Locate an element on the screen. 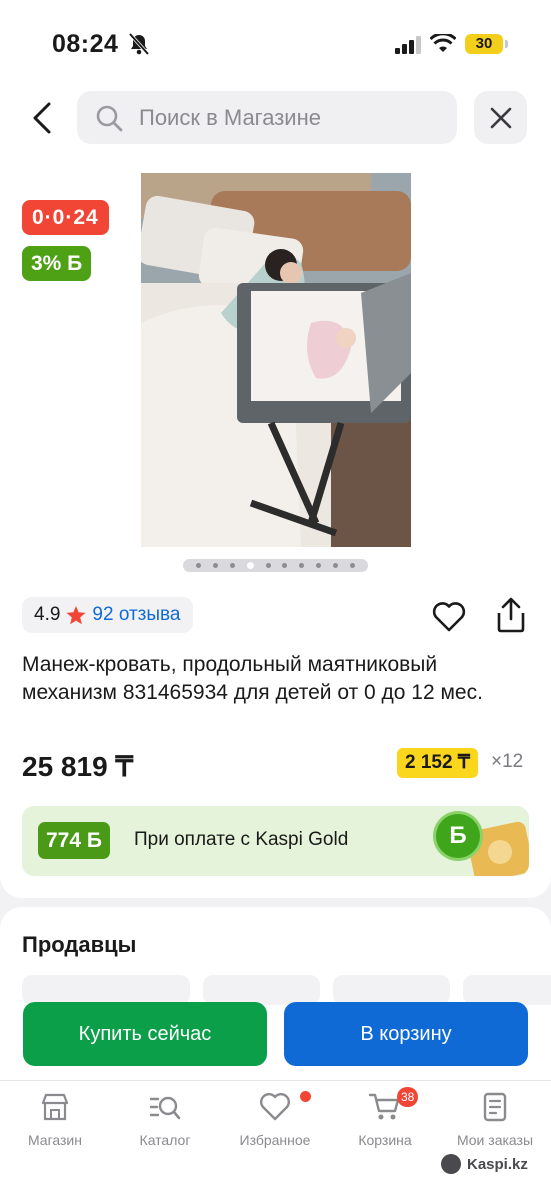 This screenshot has height=1200, width=551. tab-favorites: Избранное is located at coordinates (275, 1121).